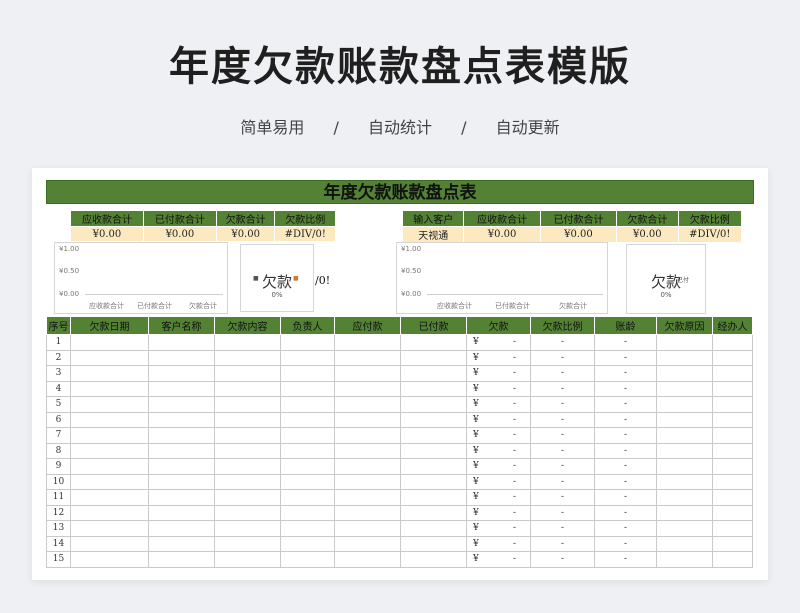 The image size is (800, 613). I want to click on column-header: 欠款日期, so click(109, 325).